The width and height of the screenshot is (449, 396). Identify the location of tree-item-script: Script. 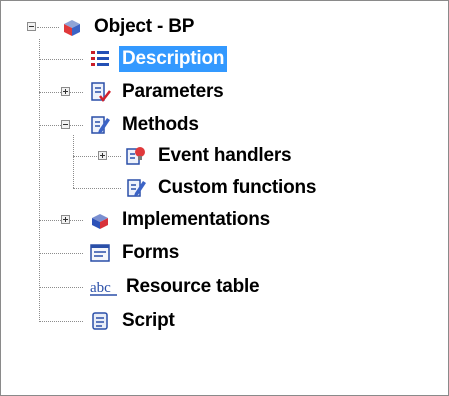
(133, 321).